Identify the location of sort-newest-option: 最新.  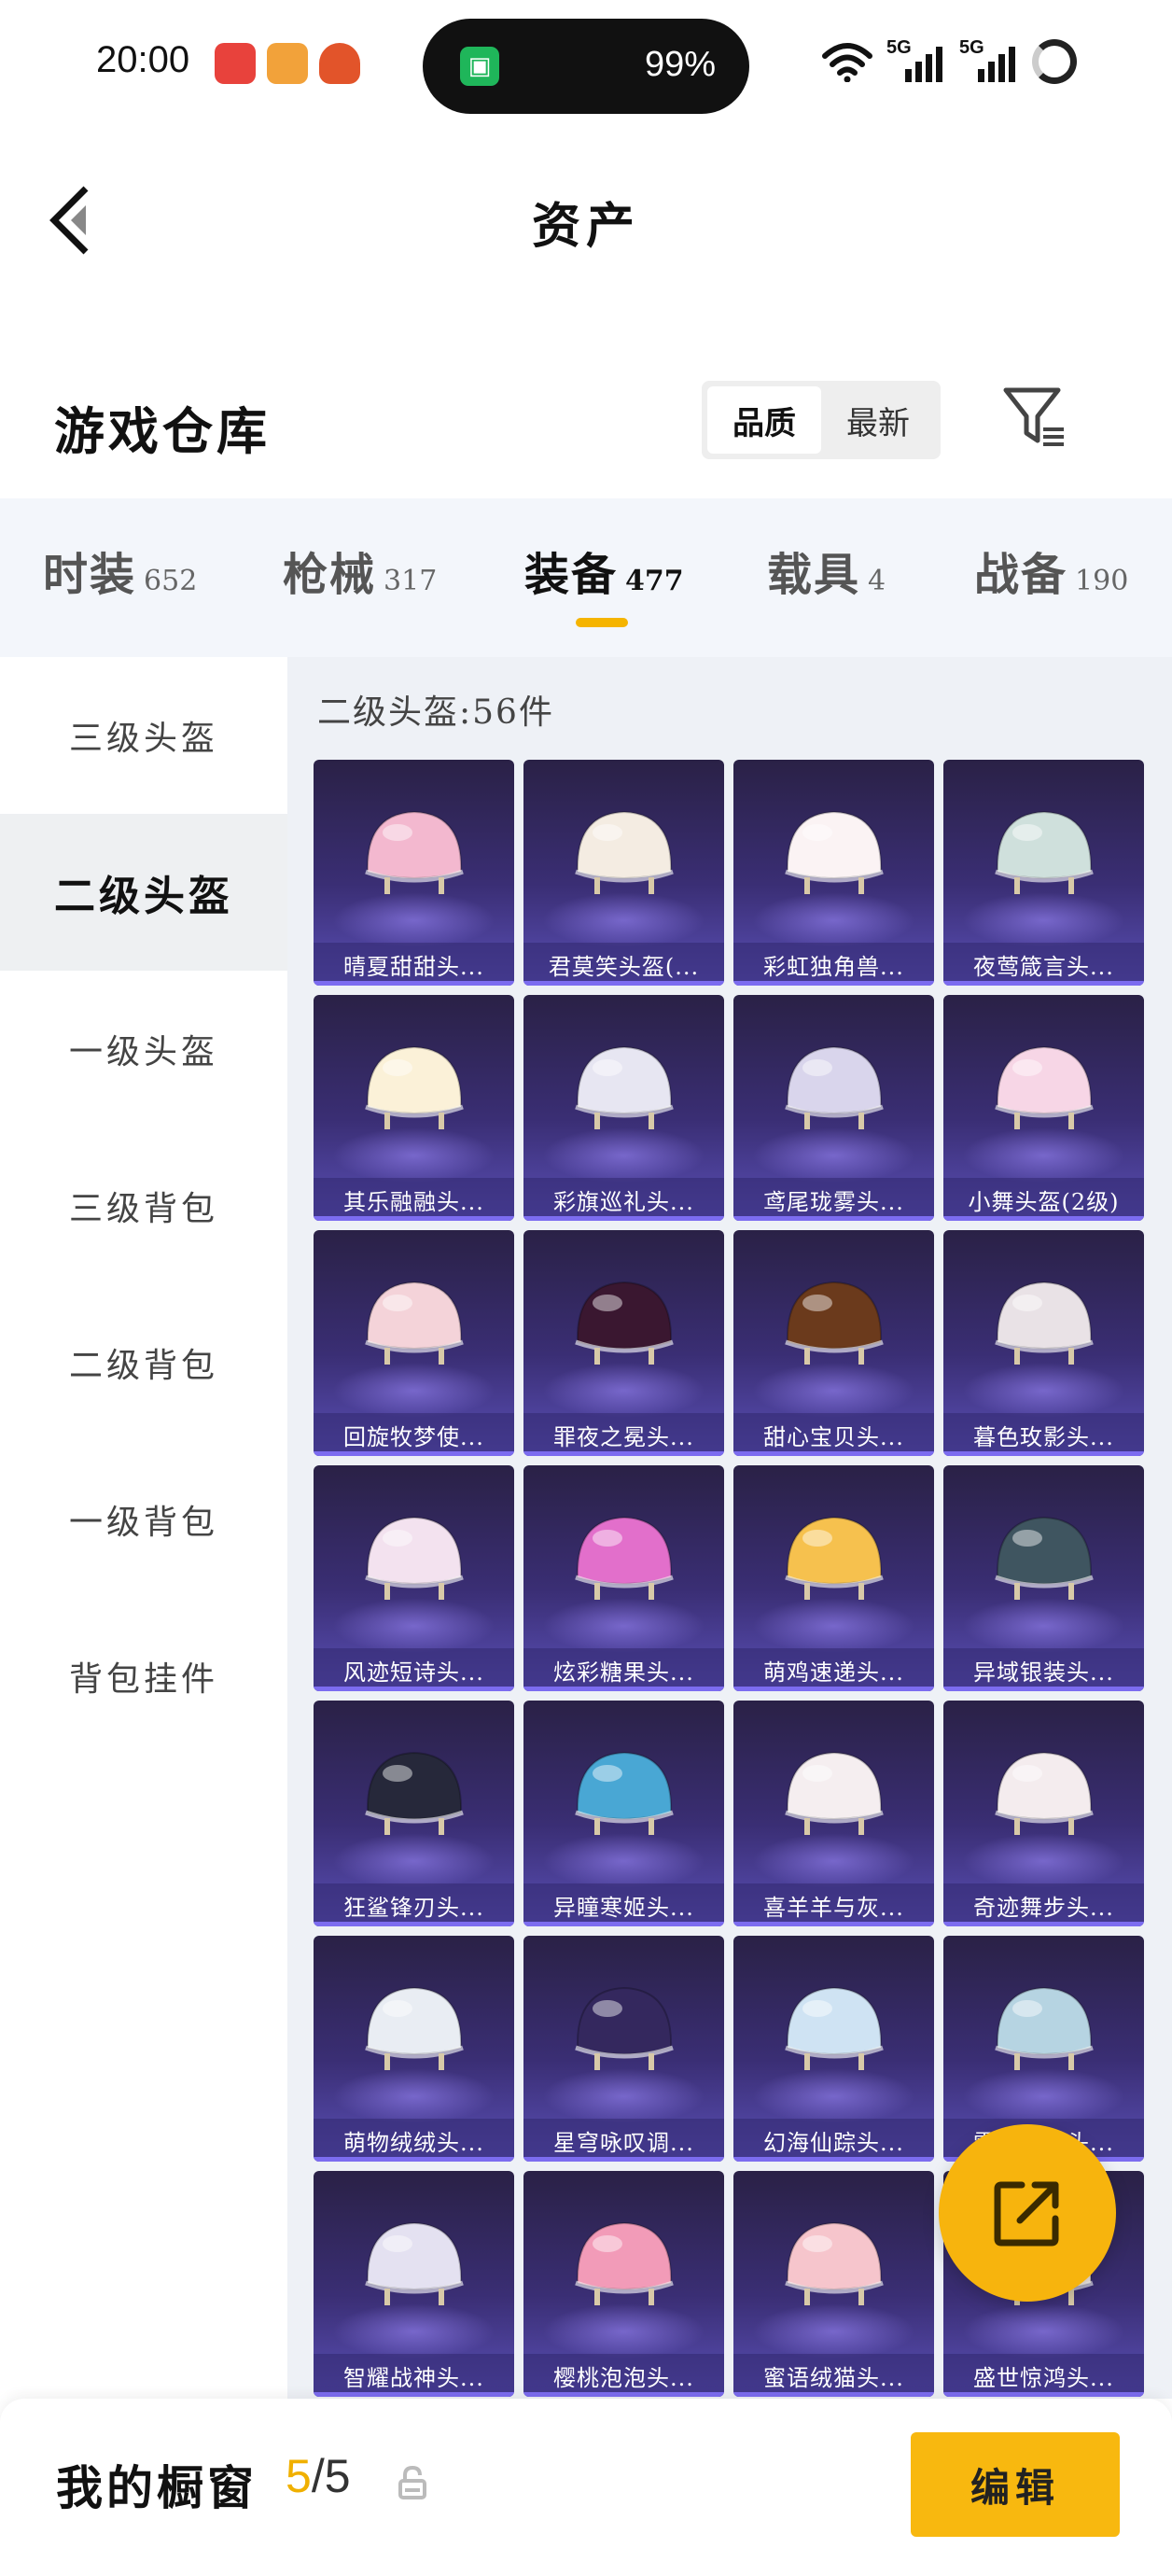
(878, 420).